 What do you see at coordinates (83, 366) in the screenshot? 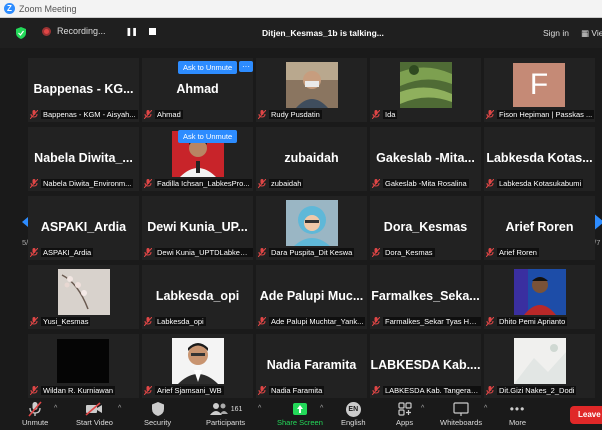
I see `participant-tile: Wildan R. Kurniawan` at bounding box center [83, 366].